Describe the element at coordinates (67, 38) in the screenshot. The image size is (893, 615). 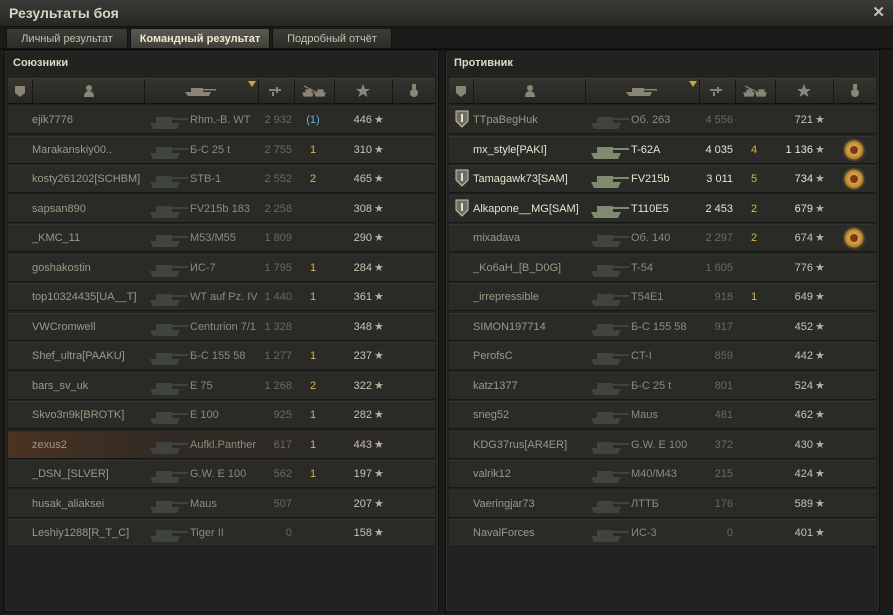
I see `tab-personal-result: Личный результат` at that location.